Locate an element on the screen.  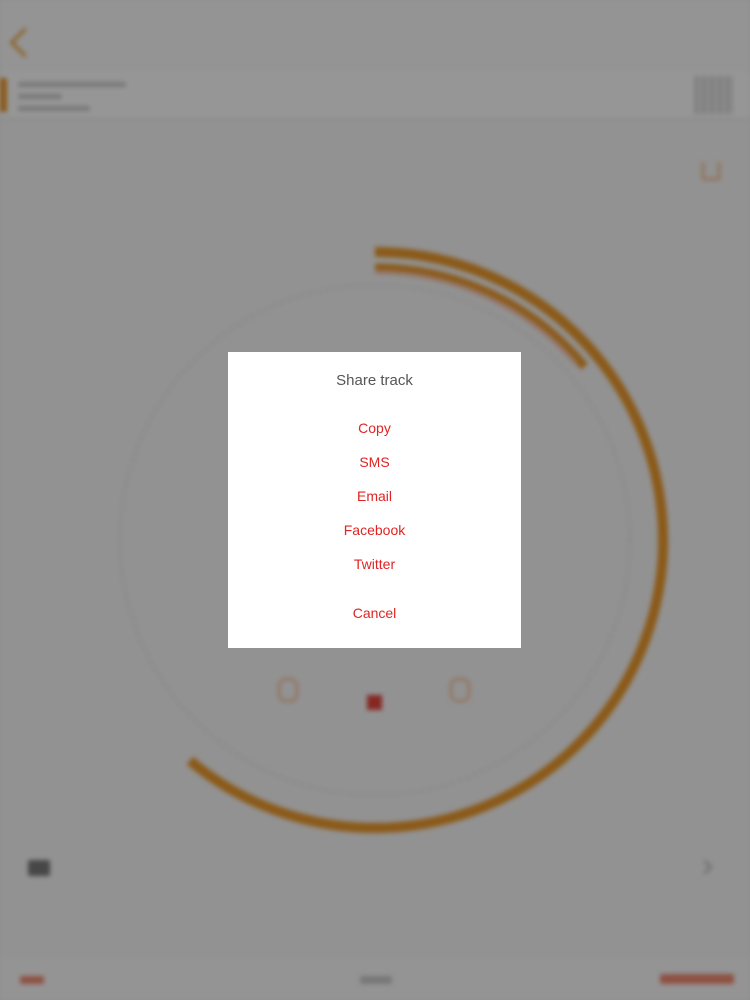
email-option: Email is located at coordinates (374, 496).